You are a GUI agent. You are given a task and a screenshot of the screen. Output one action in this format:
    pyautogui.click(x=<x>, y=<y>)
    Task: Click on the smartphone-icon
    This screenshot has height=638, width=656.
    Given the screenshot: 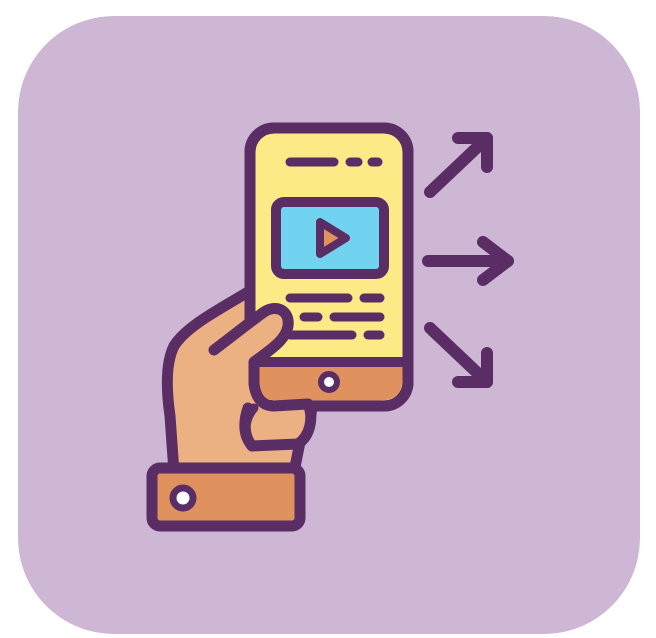 What is the action you would take?
    pyautogui.click(x=329, y=267)
    